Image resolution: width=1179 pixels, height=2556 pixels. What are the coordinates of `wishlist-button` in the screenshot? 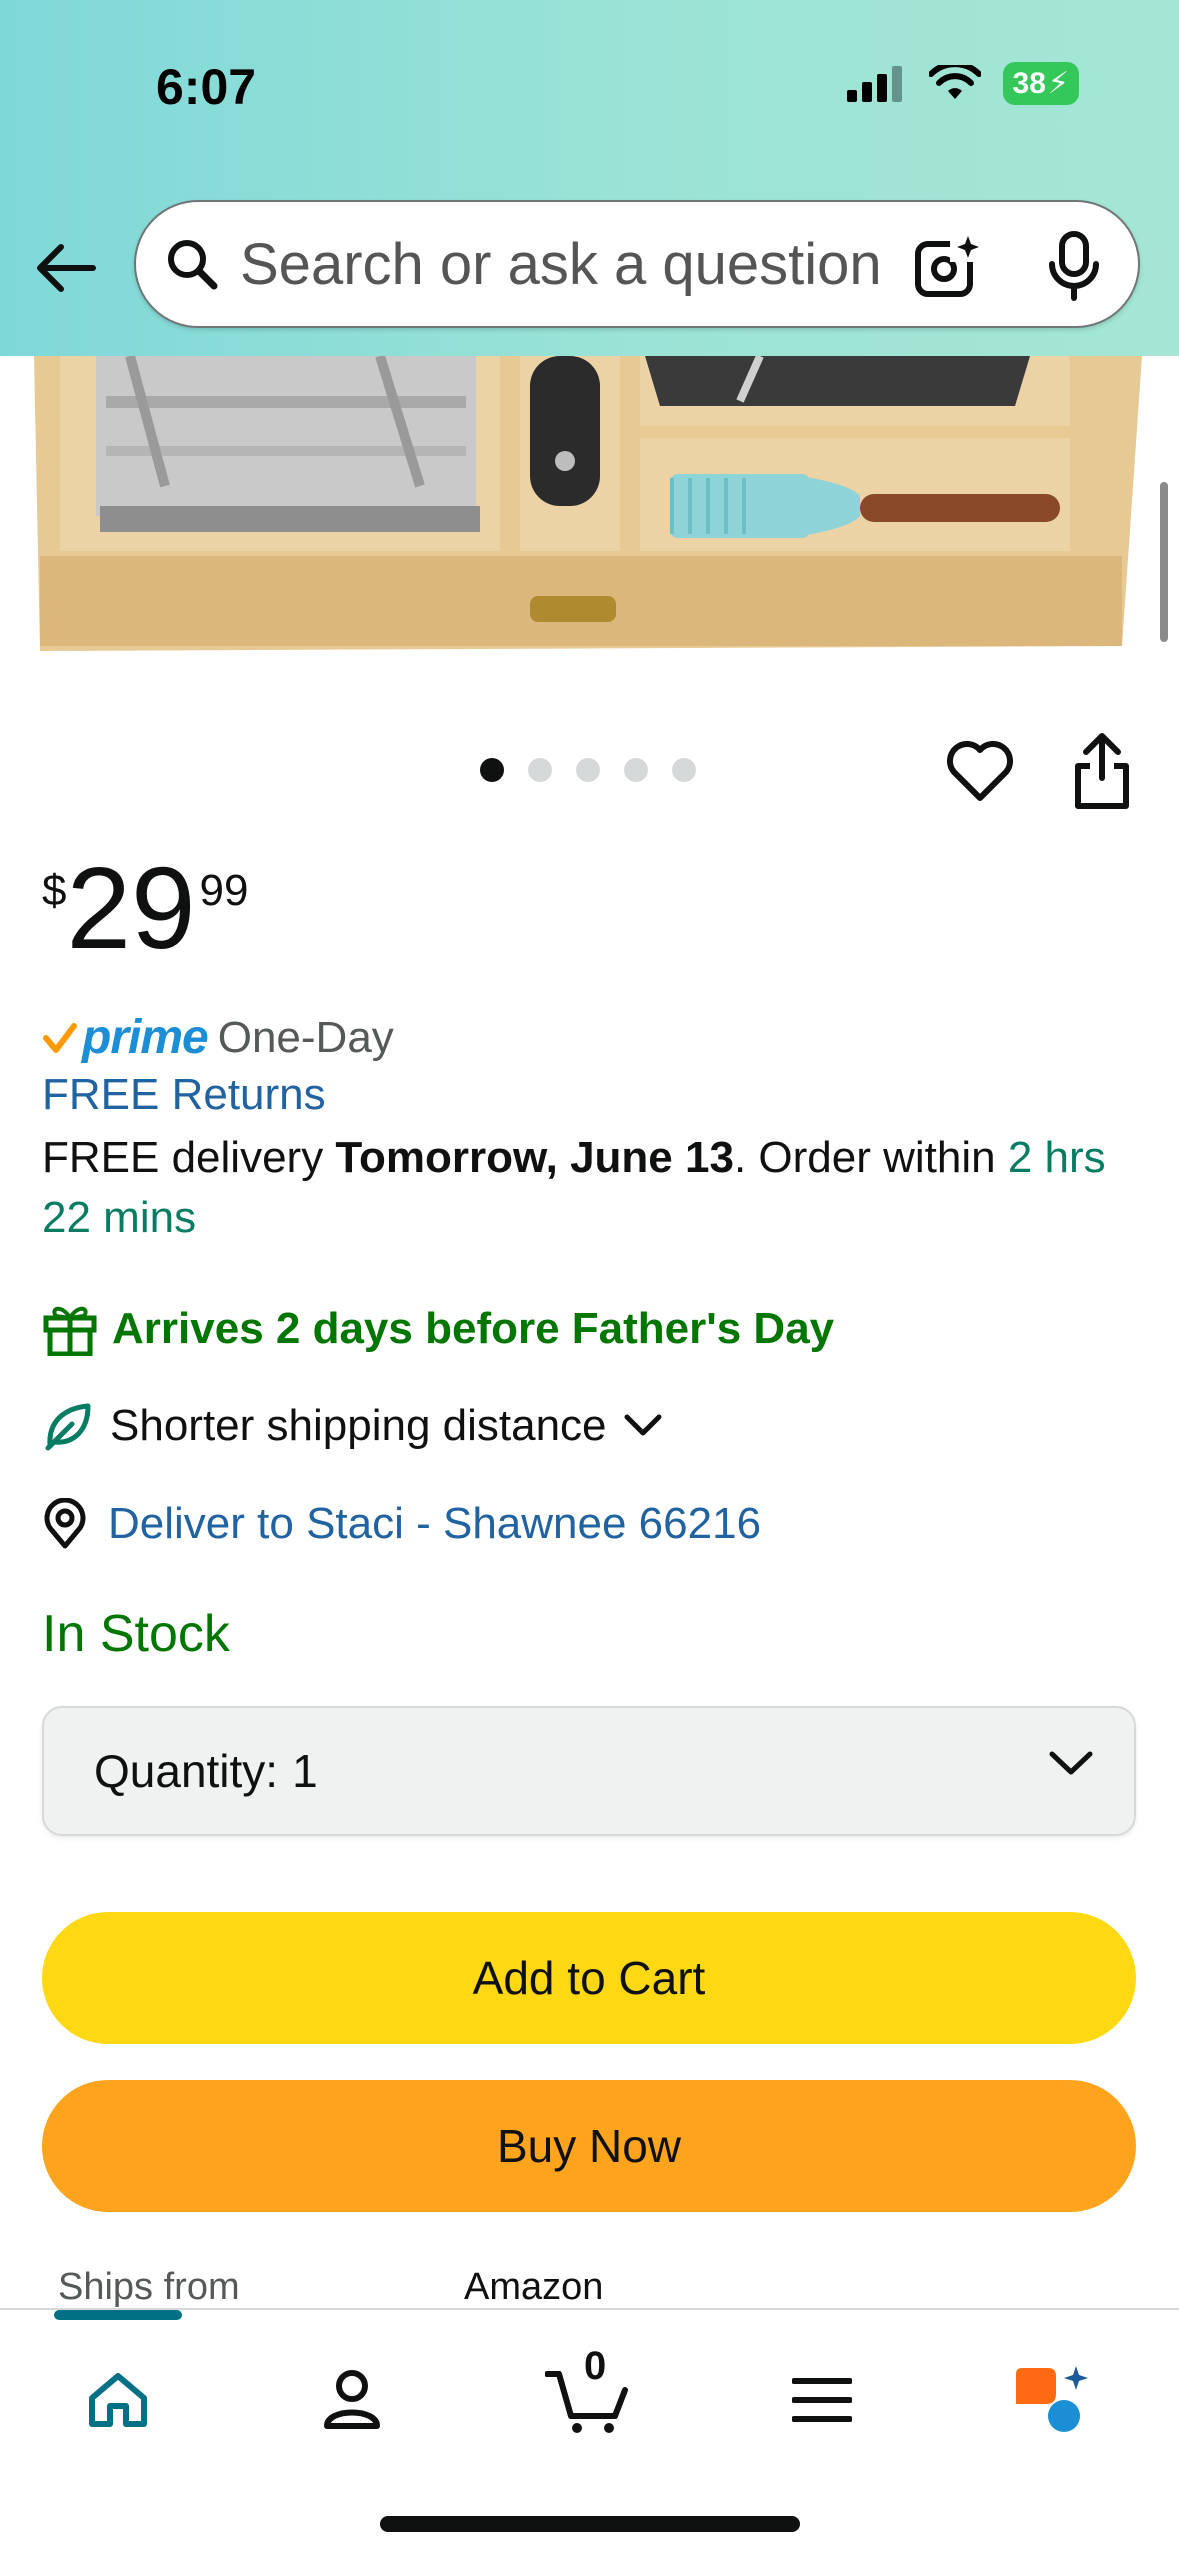 It's located at (980, 772).